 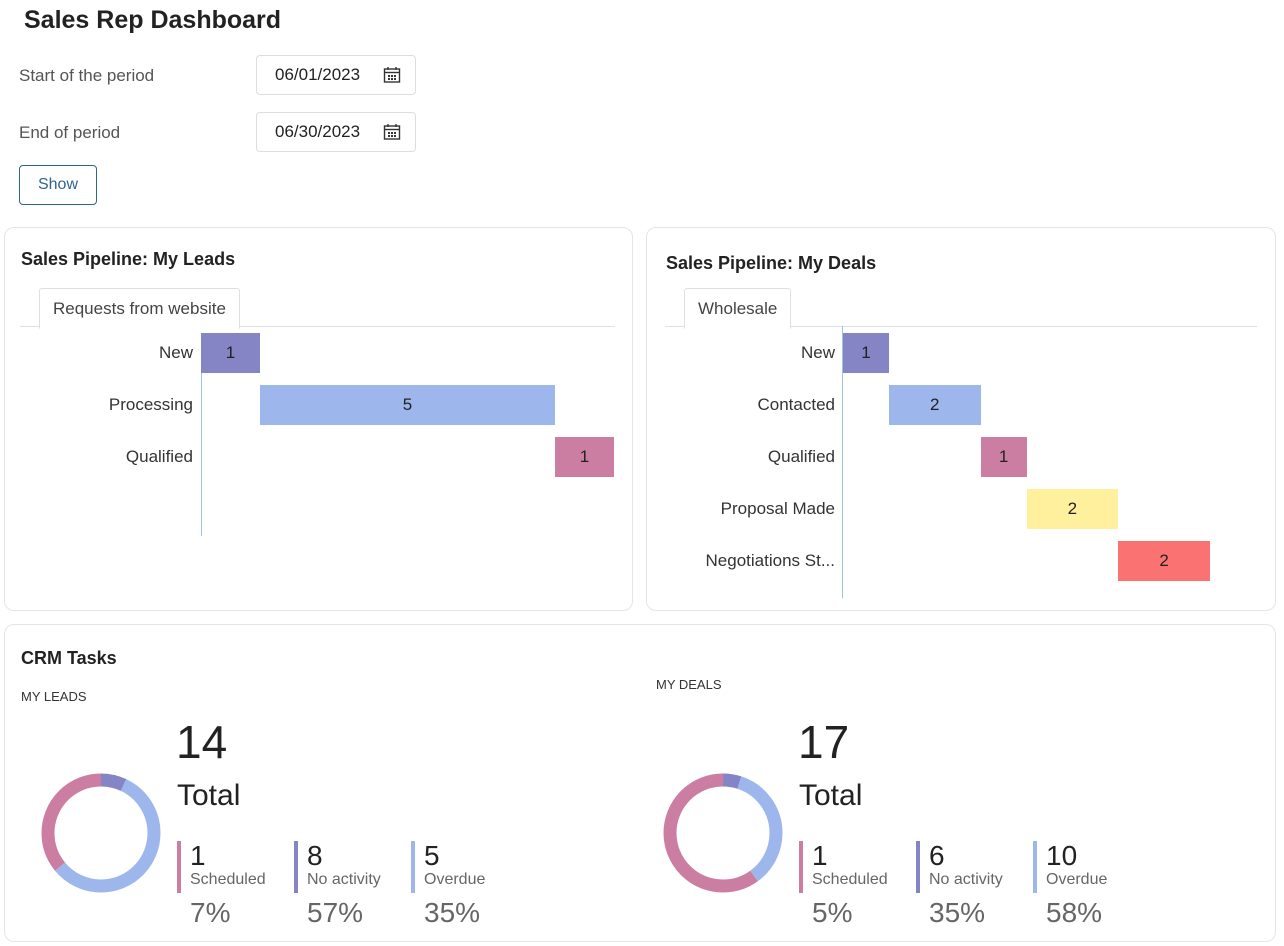 What do you see at coordinates (723, 833) in the screenshot?
I see `deals-donut-chart` at bounding box center [723, 833].